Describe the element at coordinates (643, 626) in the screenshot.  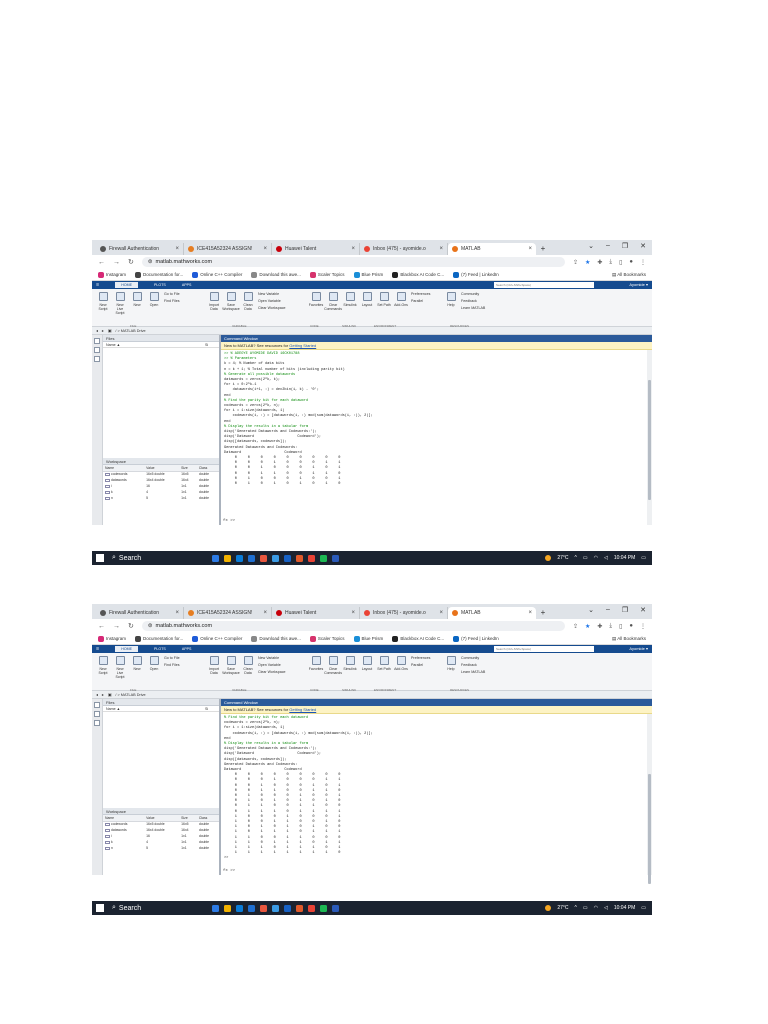
I see `menu-icon: ⋮` at that location.